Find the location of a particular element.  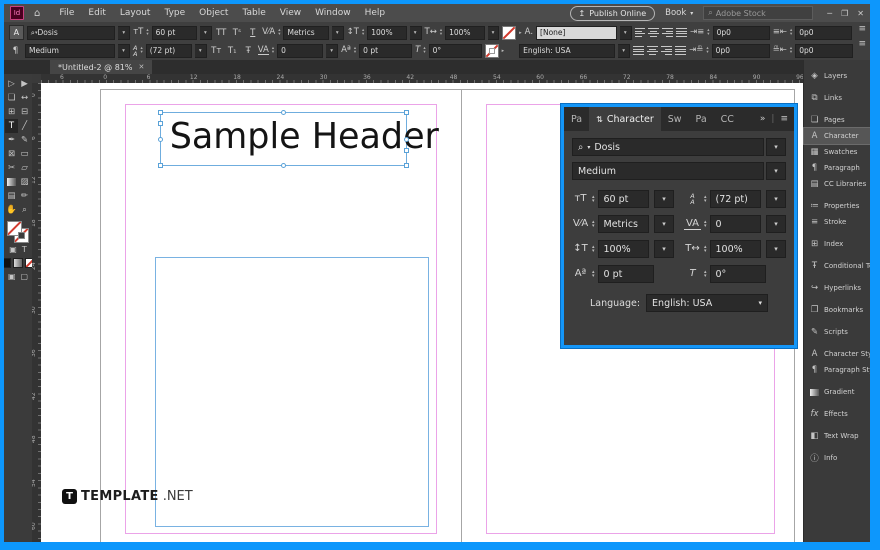

panel-kerning-chevron: ▾ is located at coordinates (664, 224).